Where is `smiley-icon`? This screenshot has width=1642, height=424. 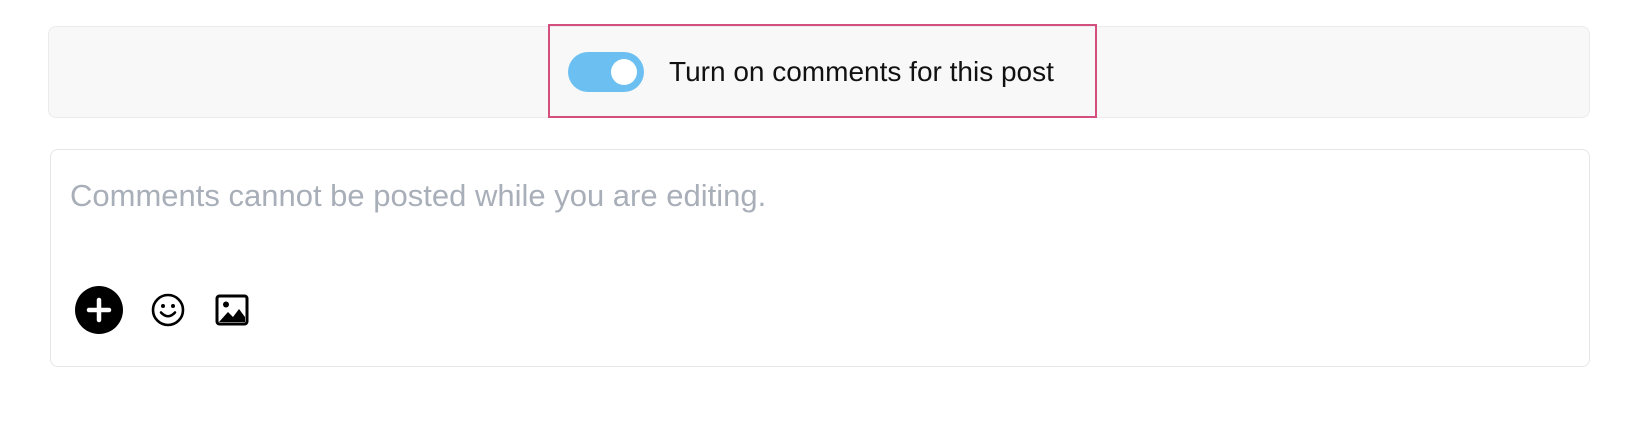
smiley-icon is located at coordinates (168, 310).